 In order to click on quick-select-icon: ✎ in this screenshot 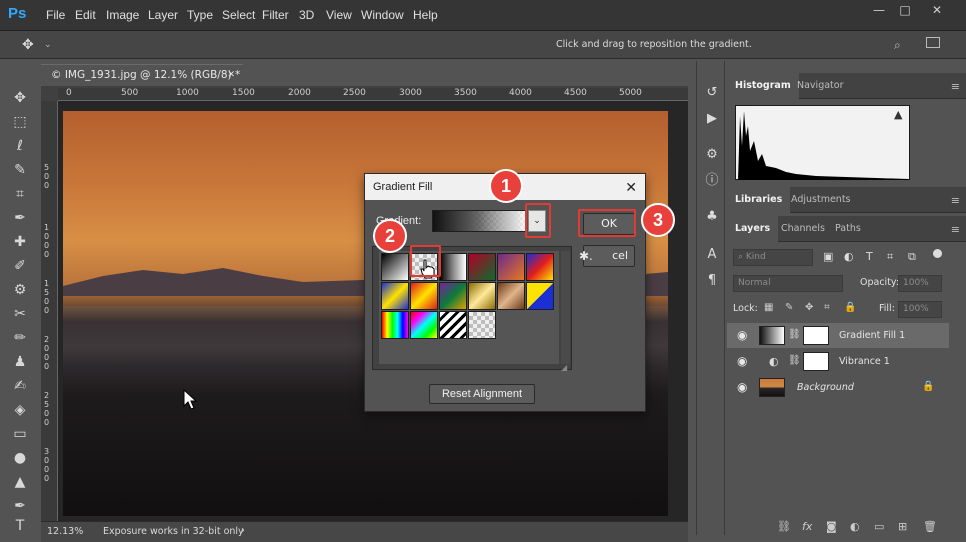, I will do `click(20, 170)`.